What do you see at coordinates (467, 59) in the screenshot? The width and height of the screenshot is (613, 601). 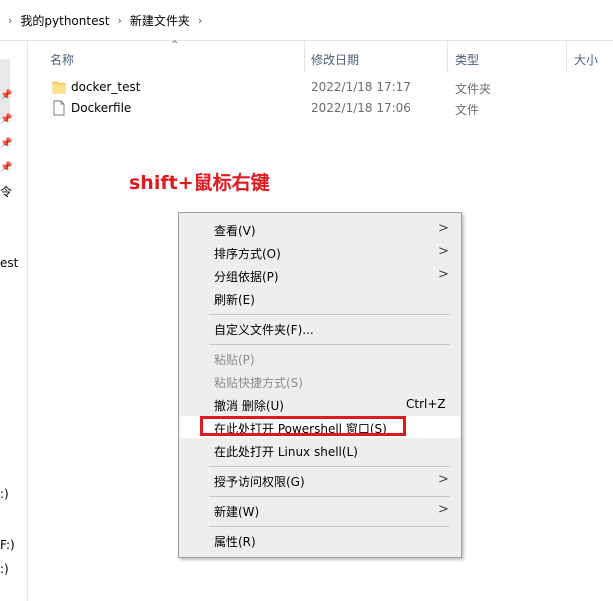 I see `column-header-type: 类型` at bounding box center [467, 59].